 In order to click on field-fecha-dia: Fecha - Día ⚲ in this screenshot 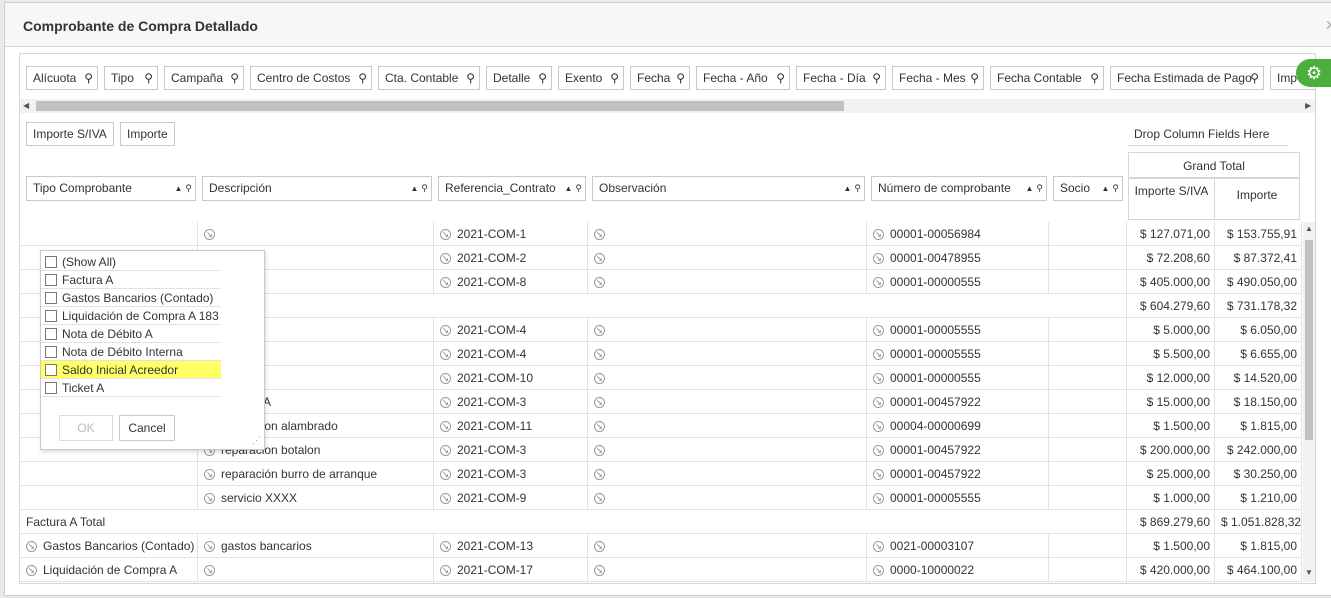, I will do `click(841, 78)`.